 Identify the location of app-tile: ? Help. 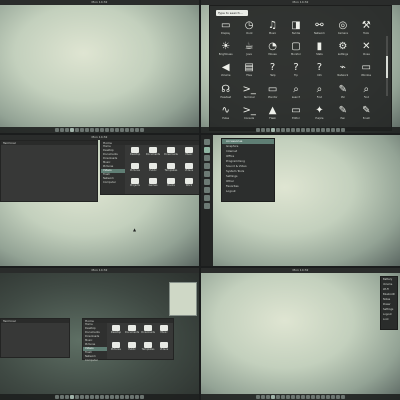
(272, 72).